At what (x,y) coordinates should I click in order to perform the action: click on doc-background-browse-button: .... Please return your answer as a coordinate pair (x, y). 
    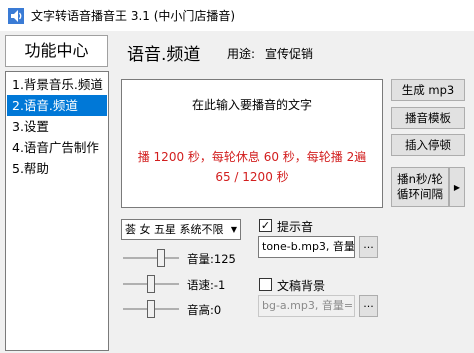
    Looking at the image, I should click on (368, 306).